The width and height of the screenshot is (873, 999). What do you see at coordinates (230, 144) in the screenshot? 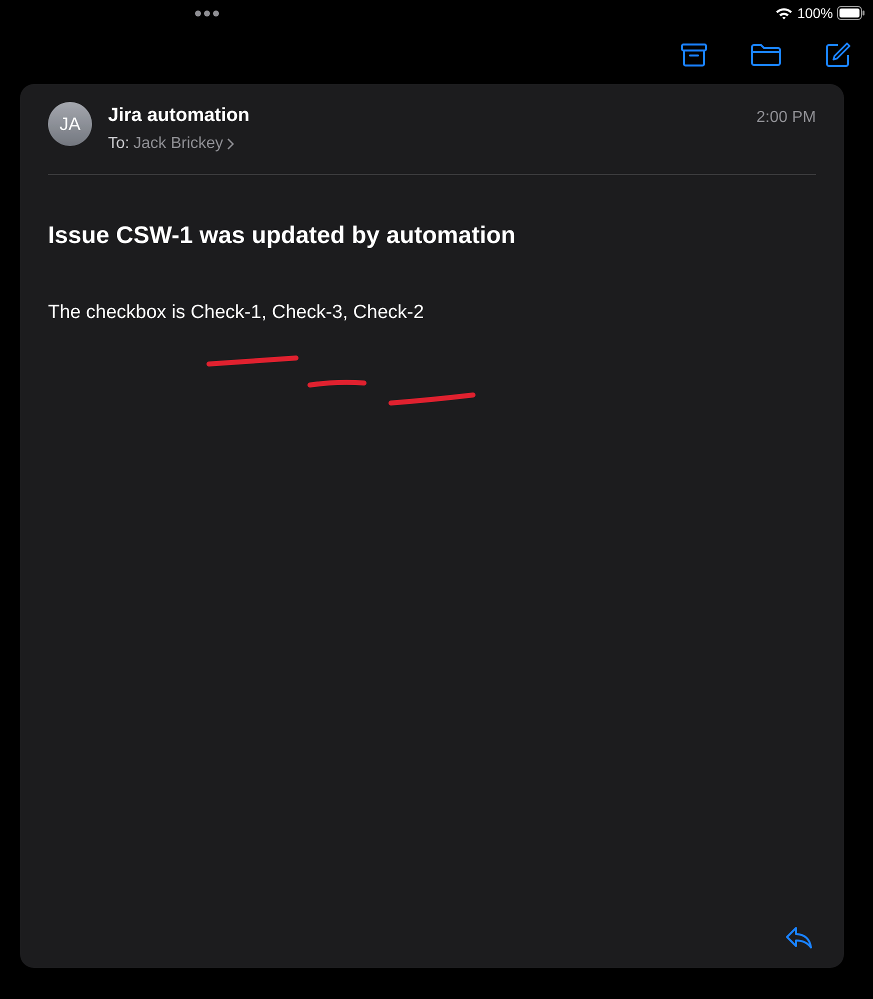
I see `chevron-right-icon` at bounding box center [230, 144].